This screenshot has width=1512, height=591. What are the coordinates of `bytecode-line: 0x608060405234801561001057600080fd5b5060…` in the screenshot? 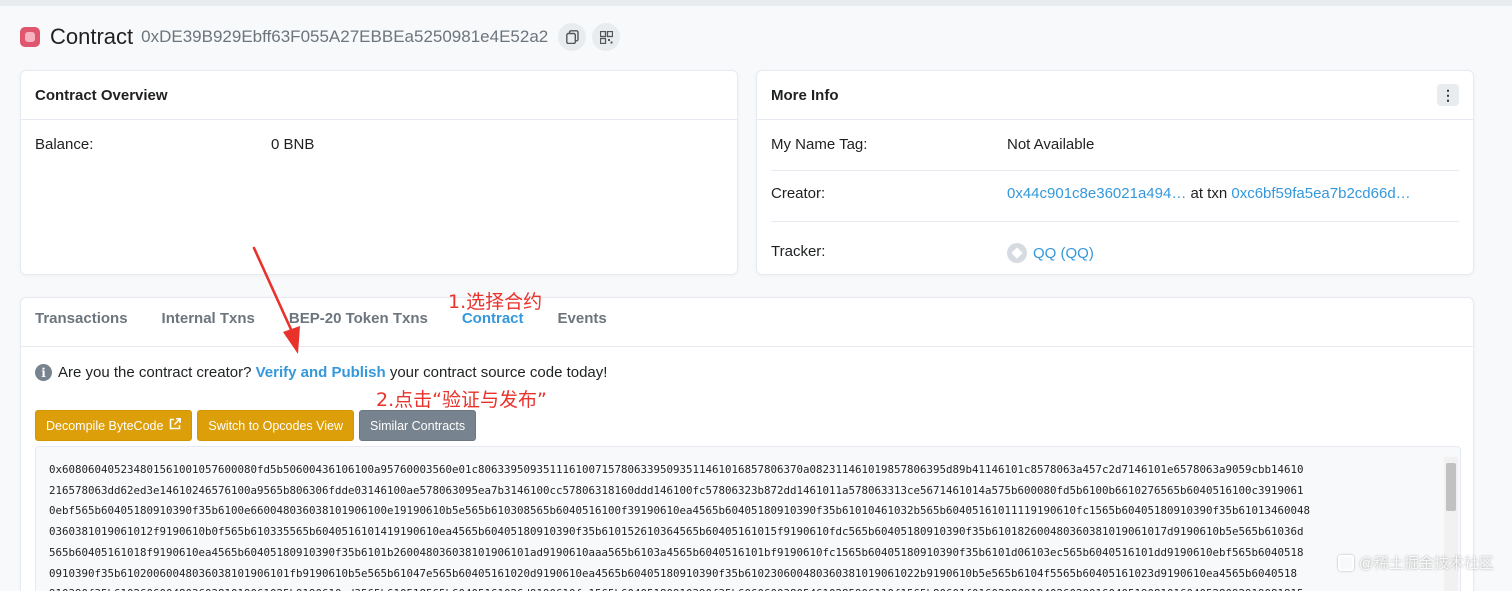 It's located at (676, 469).